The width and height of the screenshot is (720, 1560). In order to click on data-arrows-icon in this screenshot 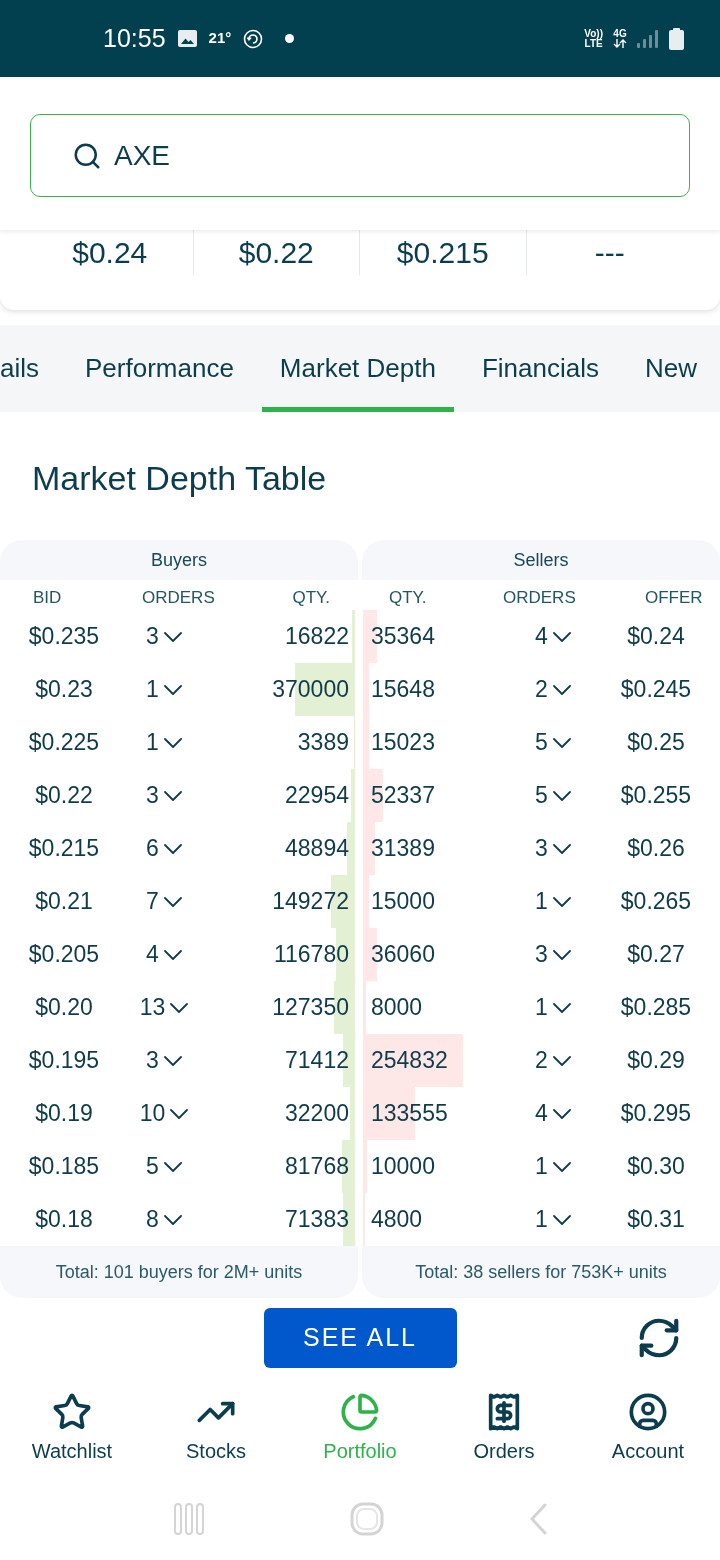, I will do `click(620, 43)`.